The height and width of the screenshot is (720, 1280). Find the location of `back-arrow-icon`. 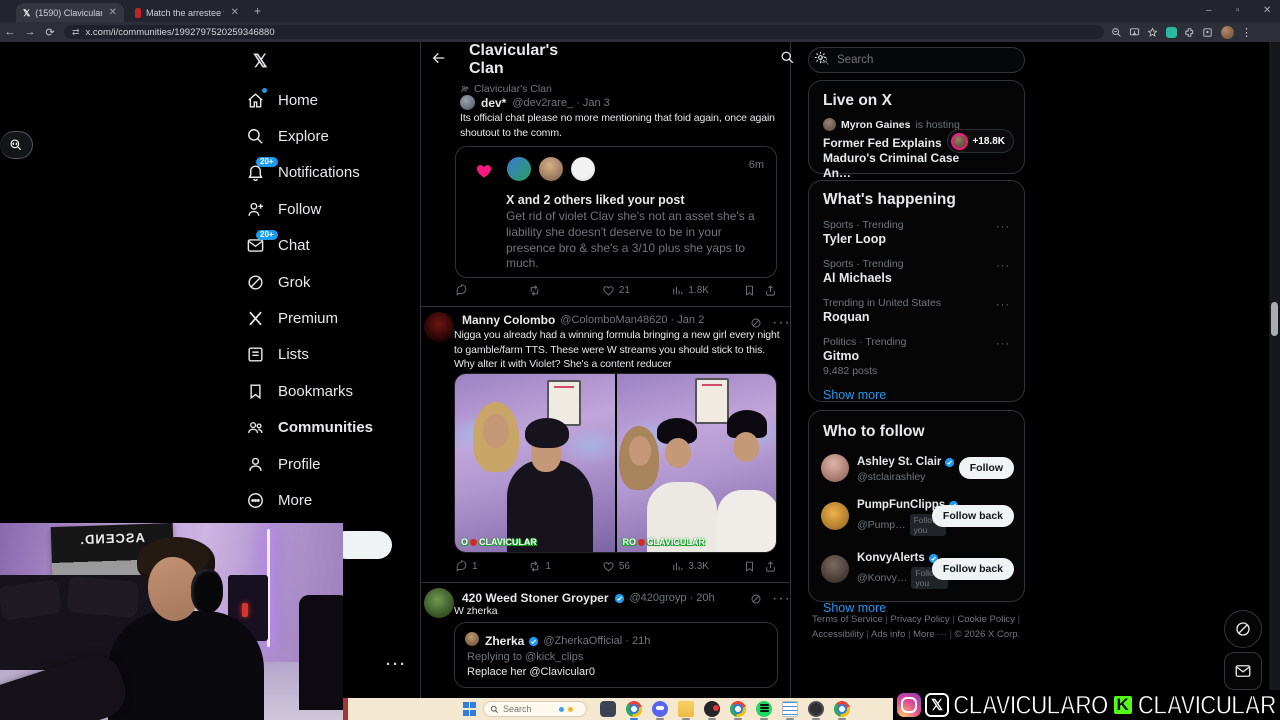

back-arrow-icon is located at coordinates (439, 60).